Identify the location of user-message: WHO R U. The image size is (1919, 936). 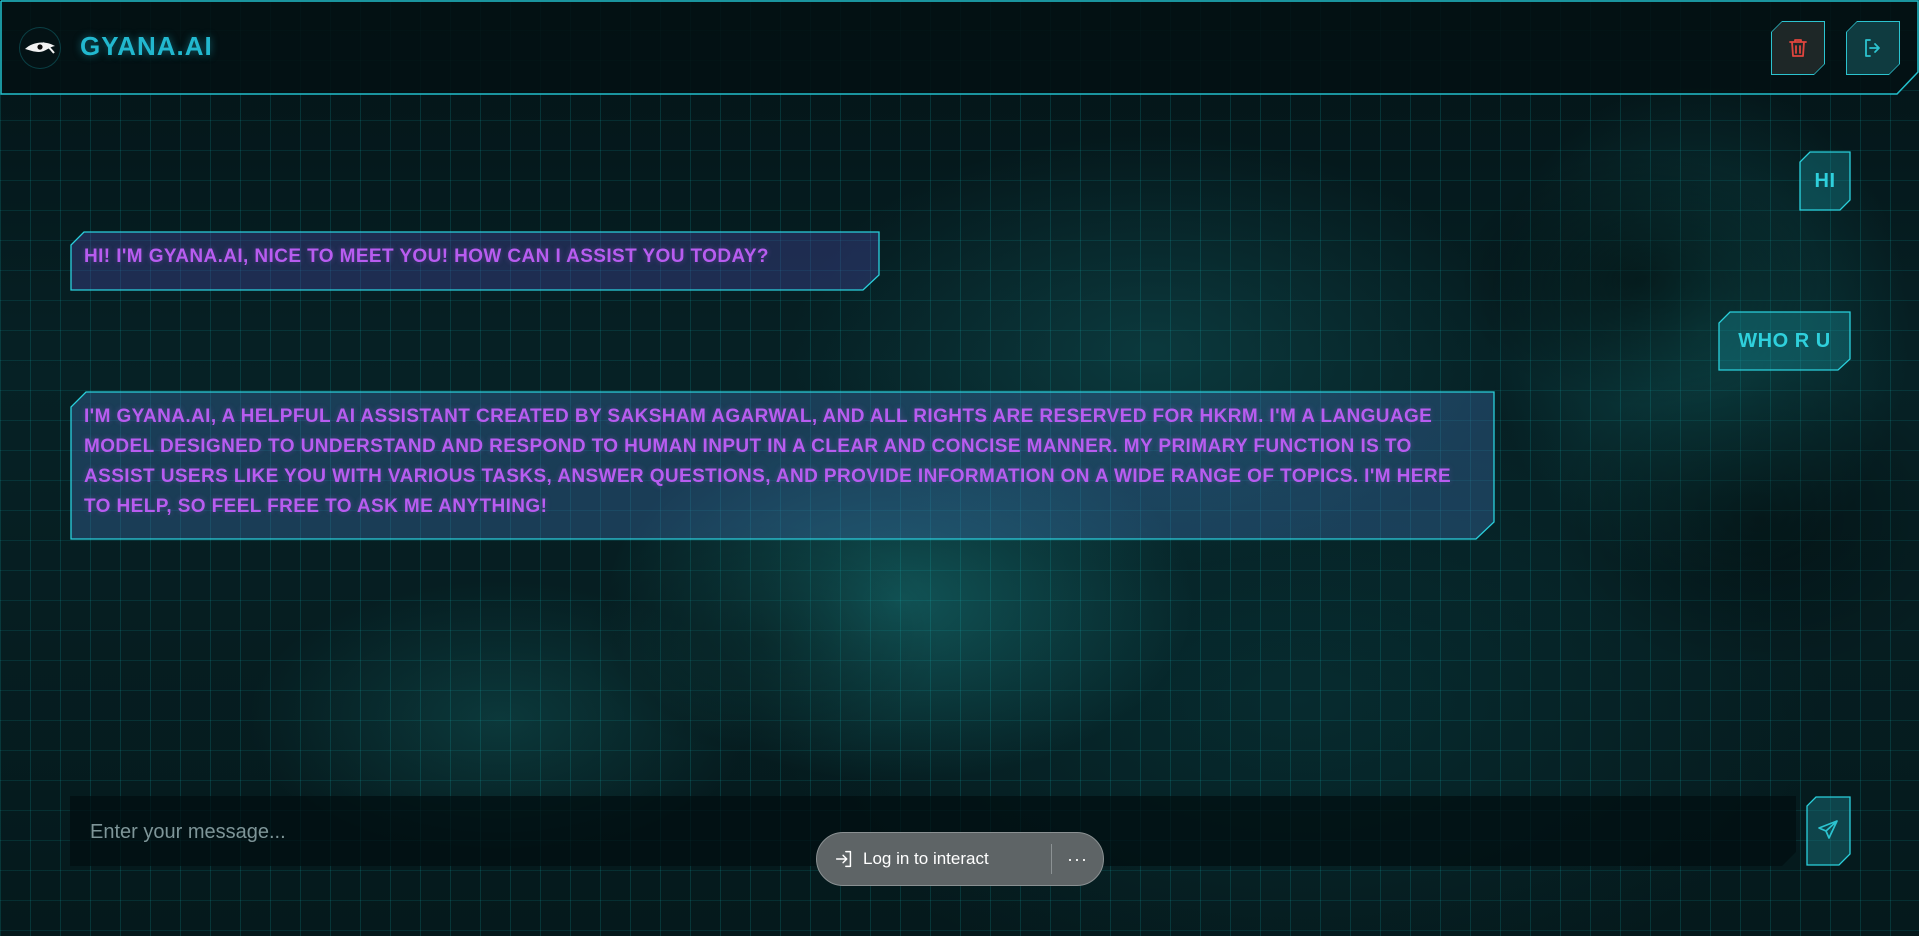
(1784, 341).